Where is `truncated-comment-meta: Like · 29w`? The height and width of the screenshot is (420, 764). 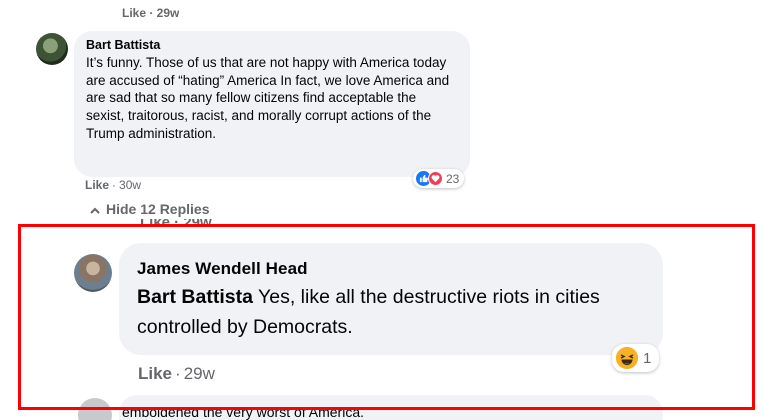
truncated-comment-meta: Like · 29w is located at coordinates (151, 14).